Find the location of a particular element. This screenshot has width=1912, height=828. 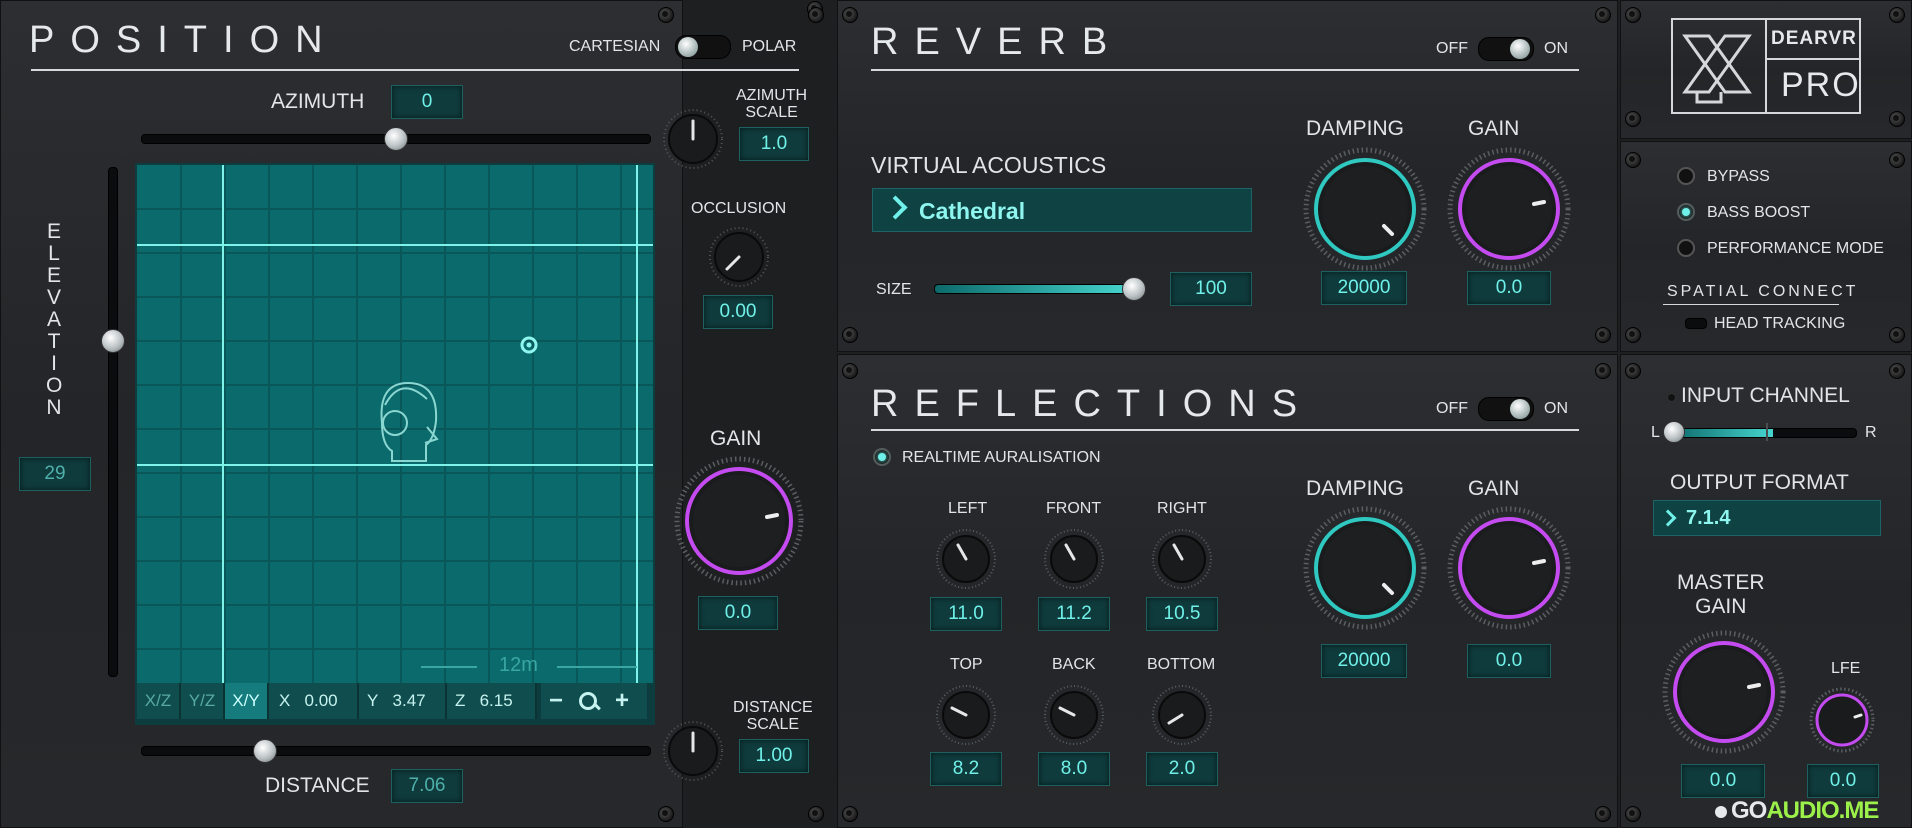

top-label: TOP is located at coordinates (966, 664).